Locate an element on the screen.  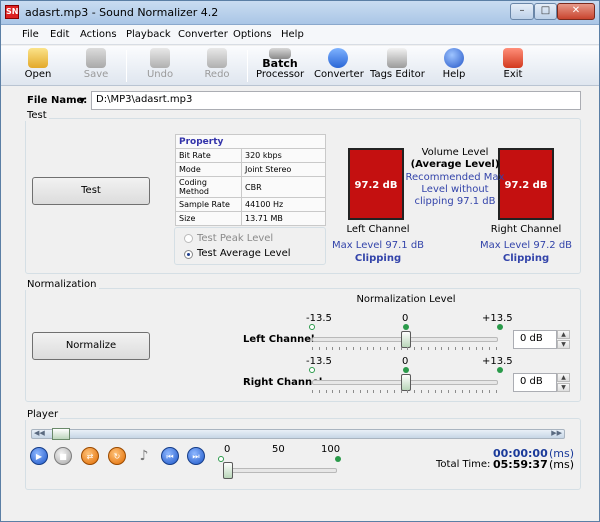
right-channel-label: Right Channel is located at coordinates (526, 229).